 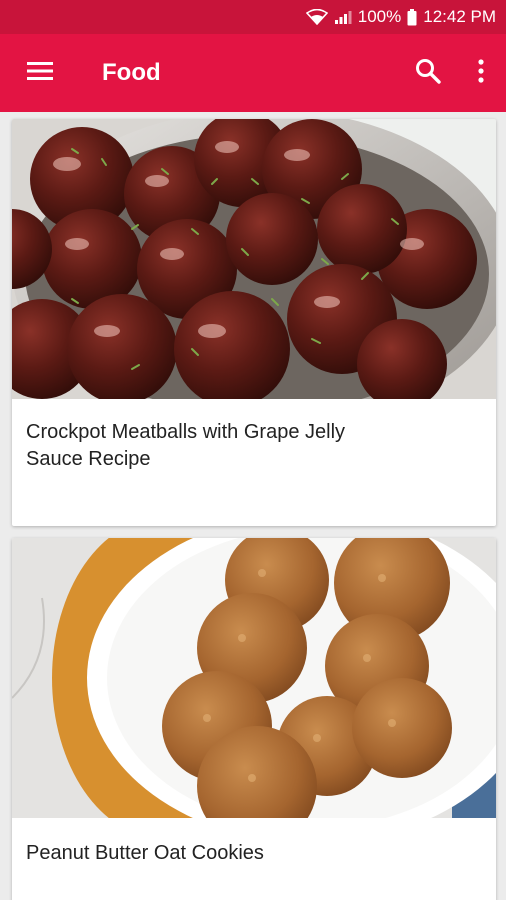 What do you see at coordinates (459, 16) in the screenshot?
I see `clock: 12:42 PM` at bounding box center [459, 16].